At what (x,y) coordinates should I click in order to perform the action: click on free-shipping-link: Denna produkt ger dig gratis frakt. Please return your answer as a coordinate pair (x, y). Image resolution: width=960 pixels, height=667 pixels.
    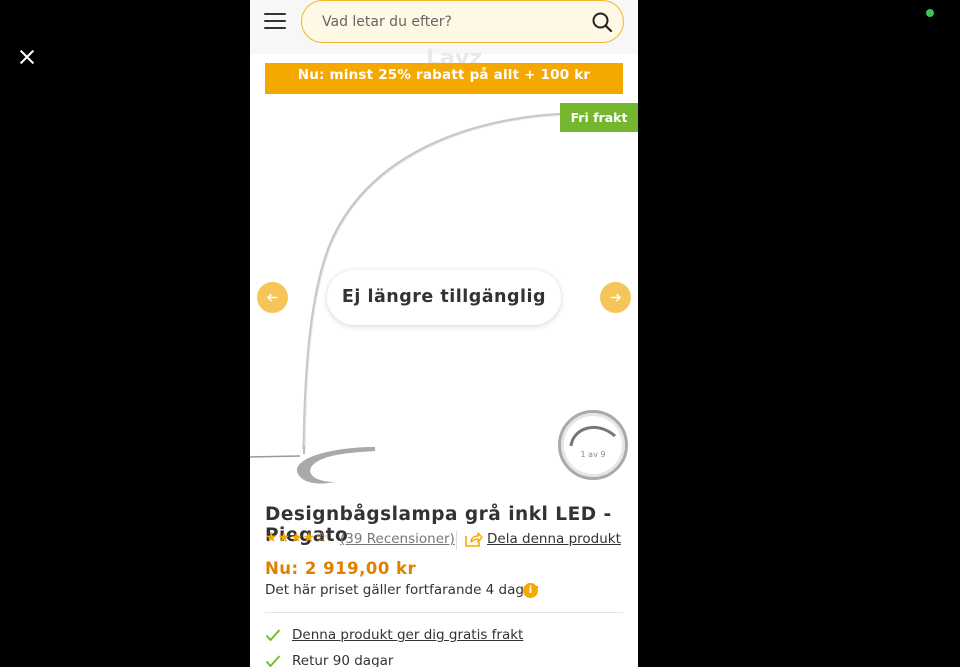
    Looking at the image, I should click on (407, 635).